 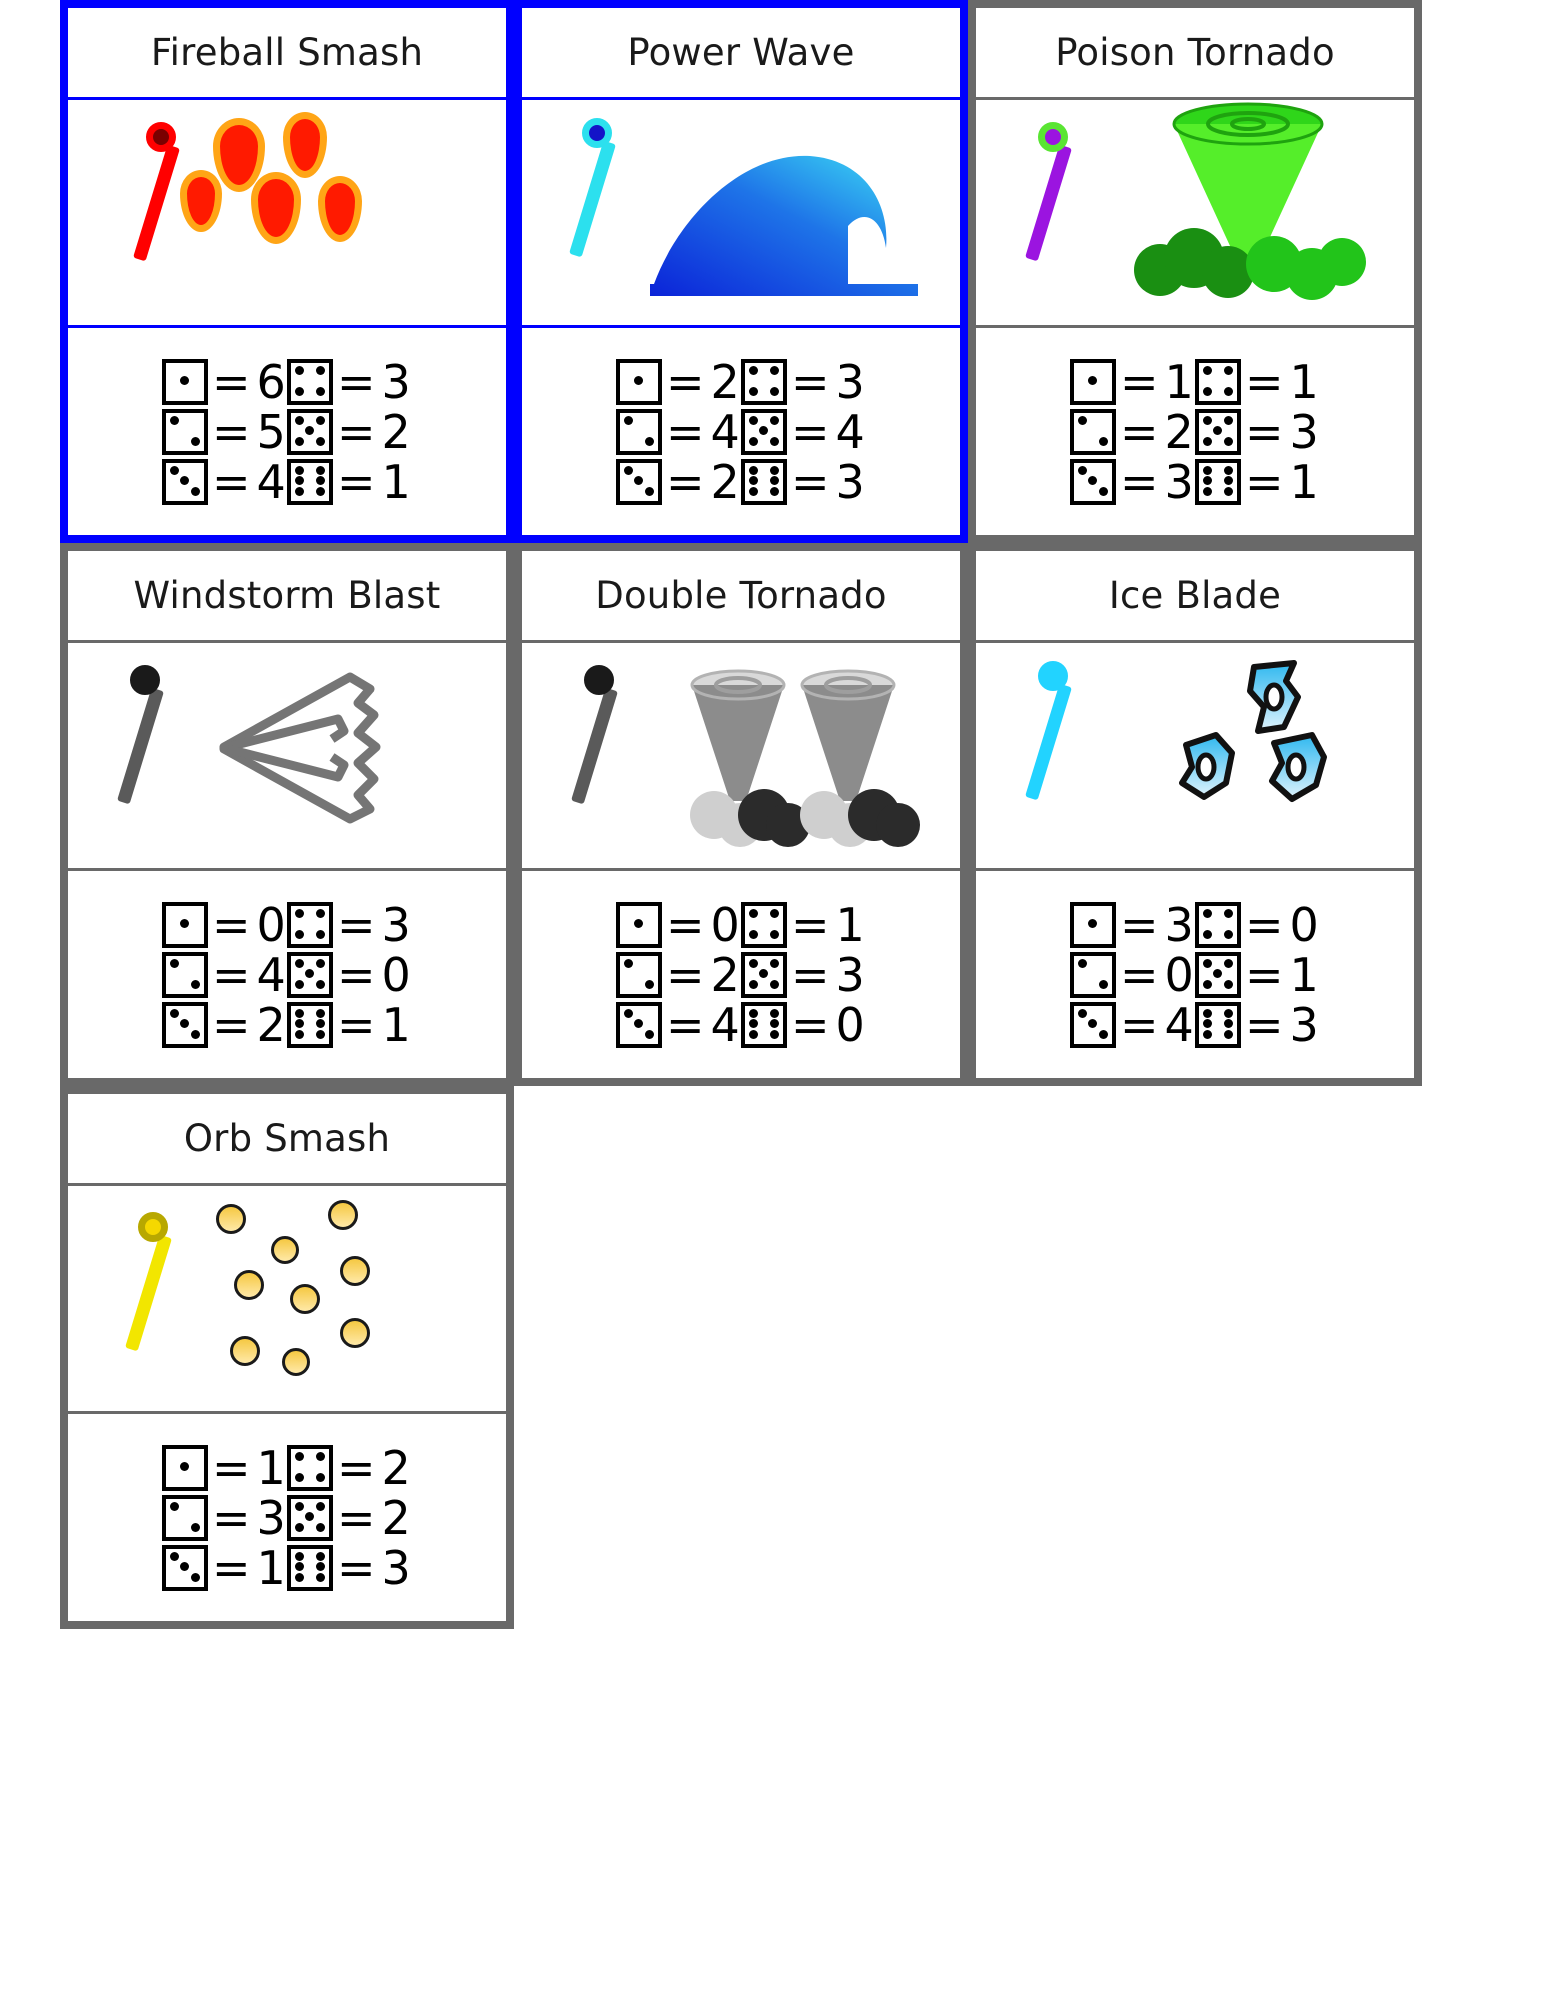 I want to click on spell-card-ice-blade: Ice Blade = 3 = 0 = 0 = 1 = 4 = 3, so click(x=1195, y=814).